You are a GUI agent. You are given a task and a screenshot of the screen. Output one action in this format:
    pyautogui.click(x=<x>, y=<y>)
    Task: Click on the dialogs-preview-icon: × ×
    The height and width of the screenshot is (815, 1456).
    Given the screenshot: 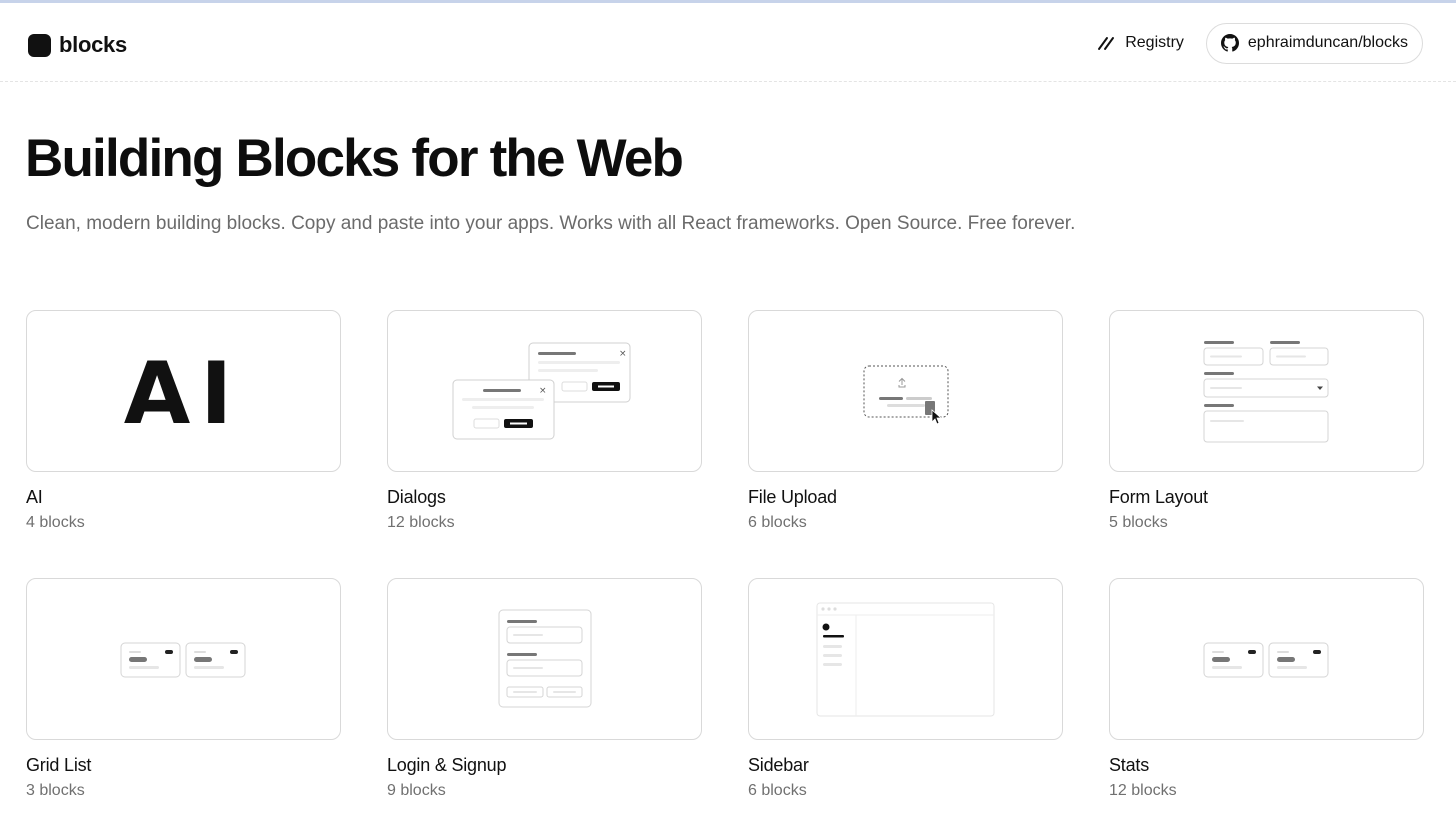 What is the action you would take?
    pyautogui.click(x=544, y=391)
    